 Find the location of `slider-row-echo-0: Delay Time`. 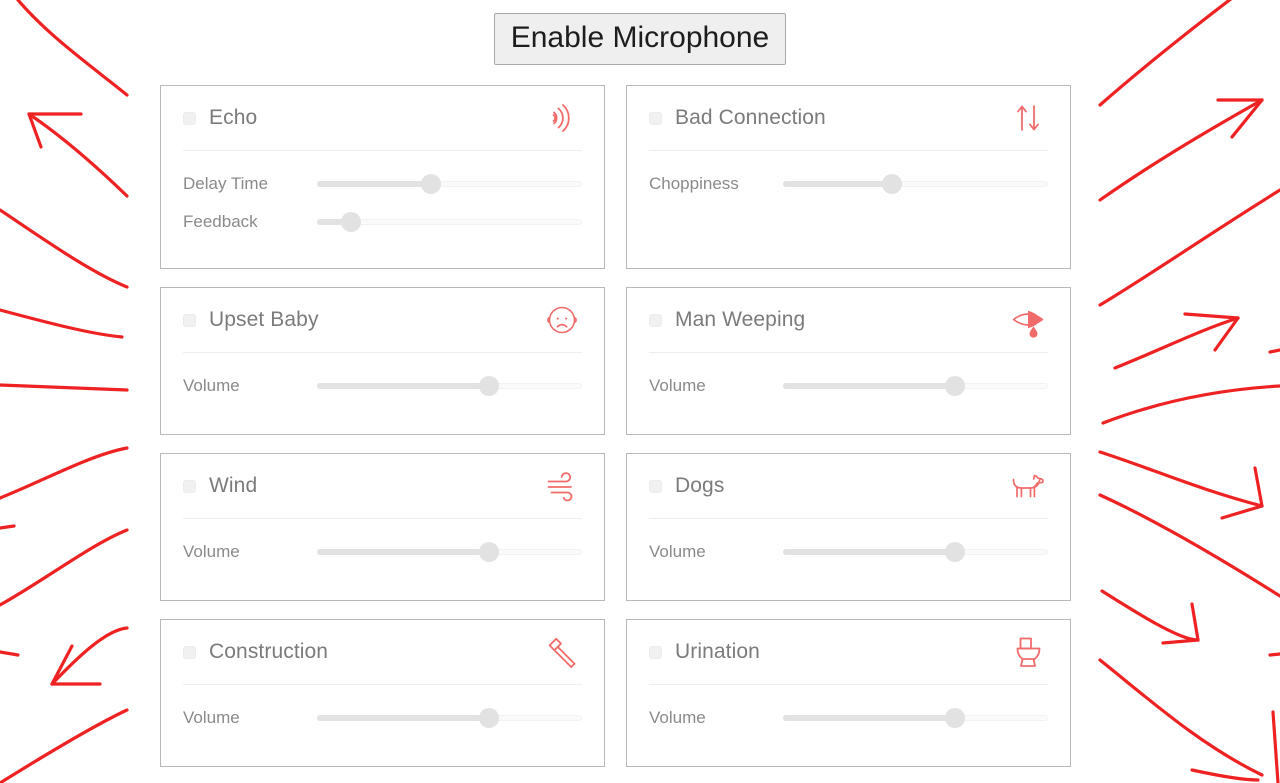

slider-row-echo-0: Delay Time is located at coordinates (382, 184).